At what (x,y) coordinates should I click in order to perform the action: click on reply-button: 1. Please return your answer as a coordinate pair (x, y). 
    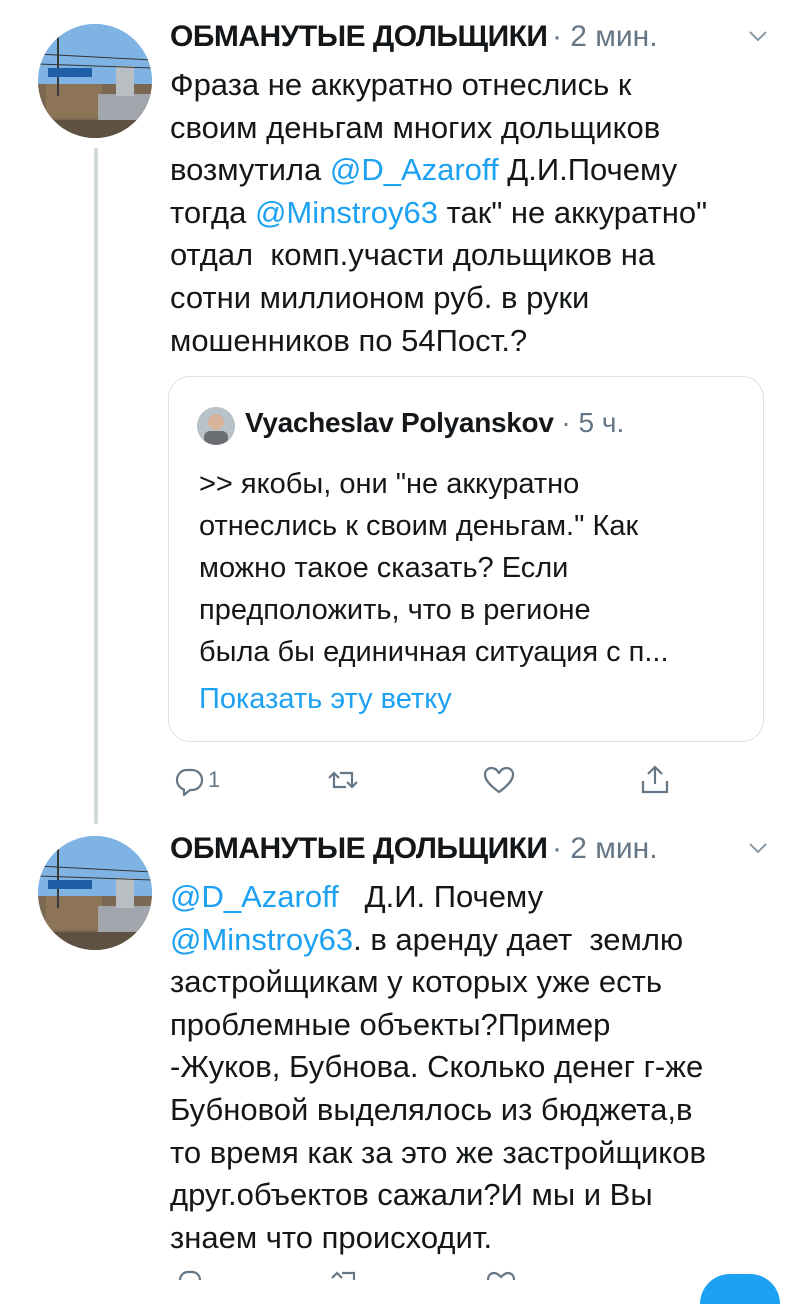
    Looking at the image, I should click on (196, 780).